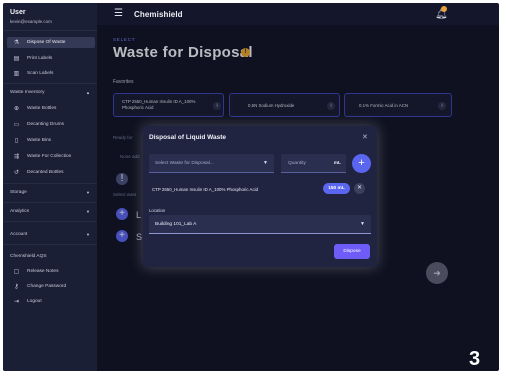 The height and width of the screenshot is (381, 506). What do you see at coordinates (313, 163) in the screenshot?
I see `quantity-input: Quantity mL` at bounding box center [313, 163].